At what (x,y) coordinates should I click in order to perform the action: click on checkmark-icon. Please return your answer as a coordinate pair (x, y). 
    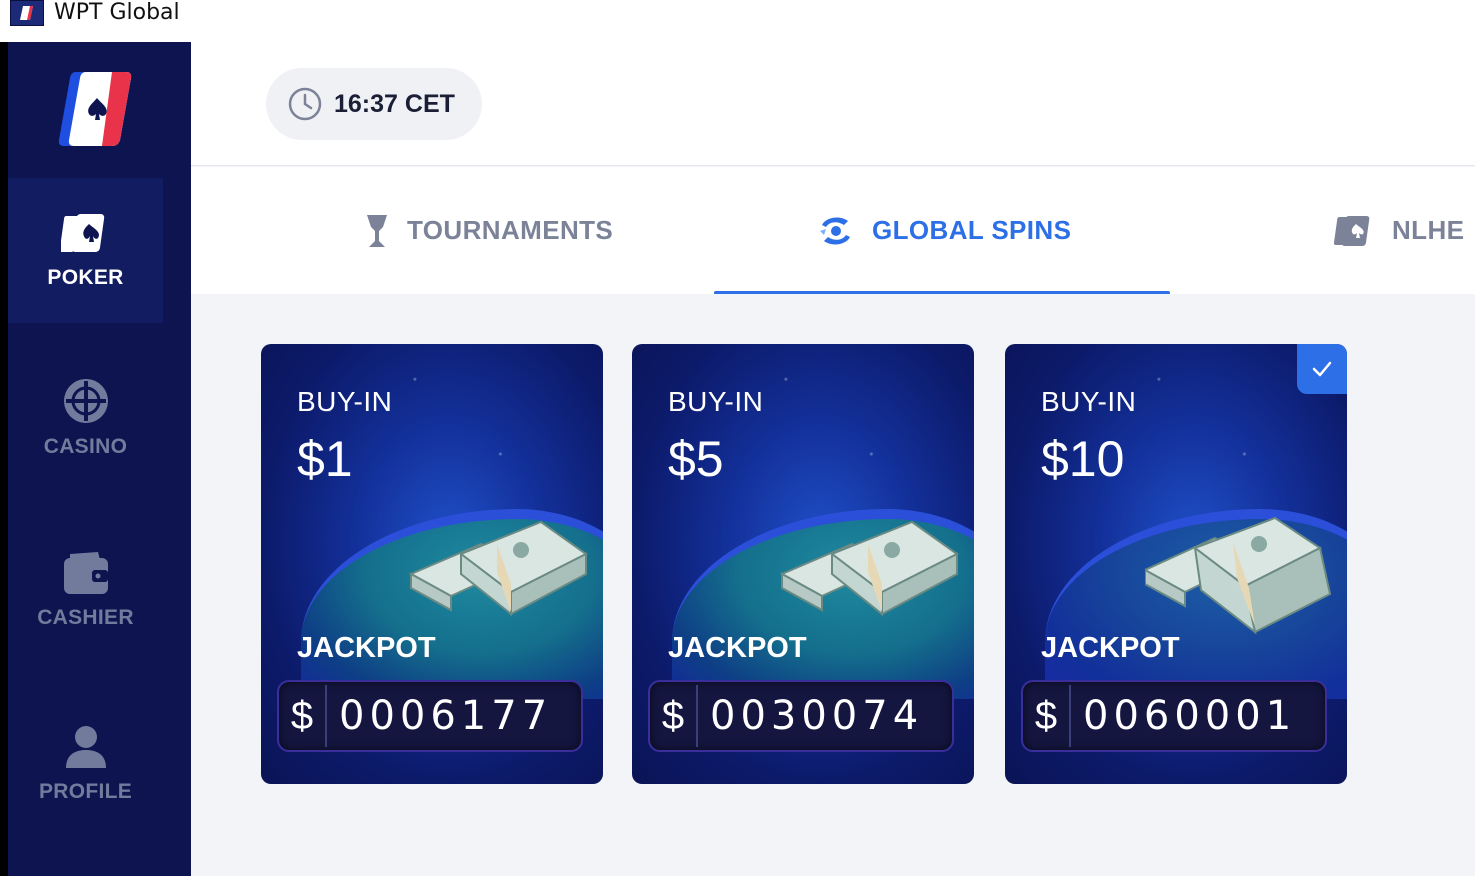
    Looking at the image, I should click on (1322, 369).